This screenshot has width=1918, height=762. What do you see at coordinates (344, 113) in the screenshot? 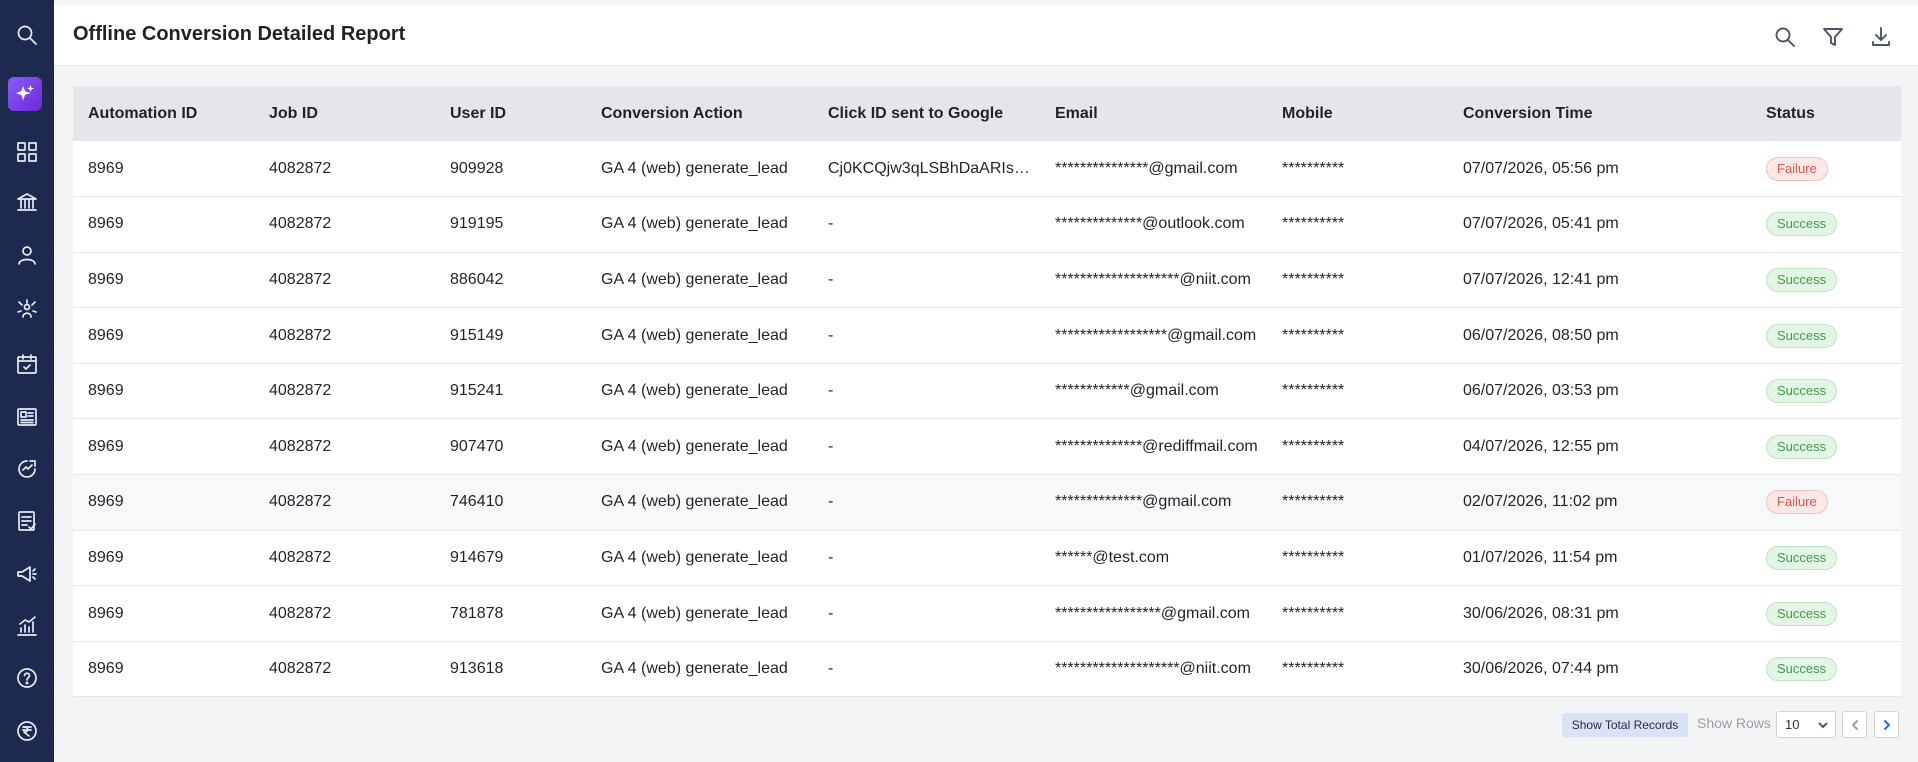
I see `column-header: Job ID` at bounding box center [344, 113].